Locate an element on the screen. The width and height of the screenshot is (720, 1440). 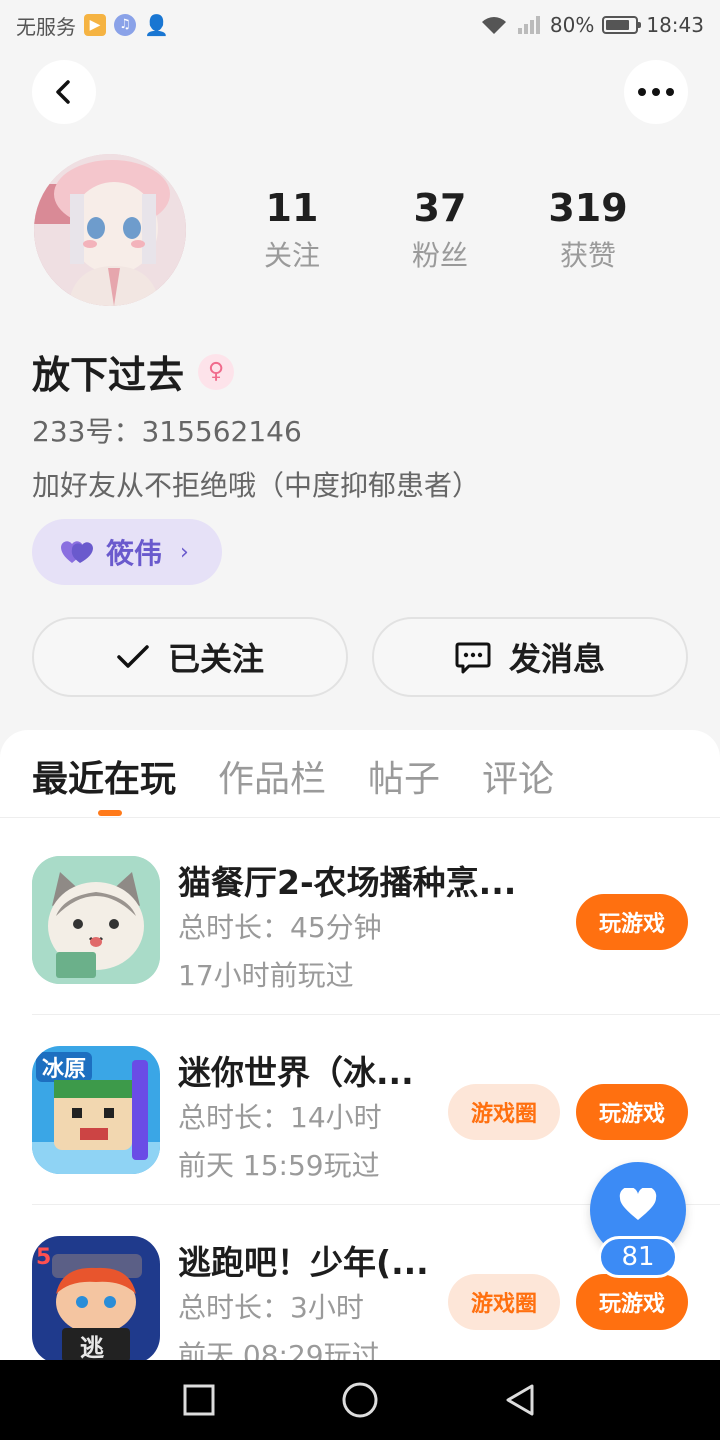
chat-bubble-icon is located at coordinates (473, 658).